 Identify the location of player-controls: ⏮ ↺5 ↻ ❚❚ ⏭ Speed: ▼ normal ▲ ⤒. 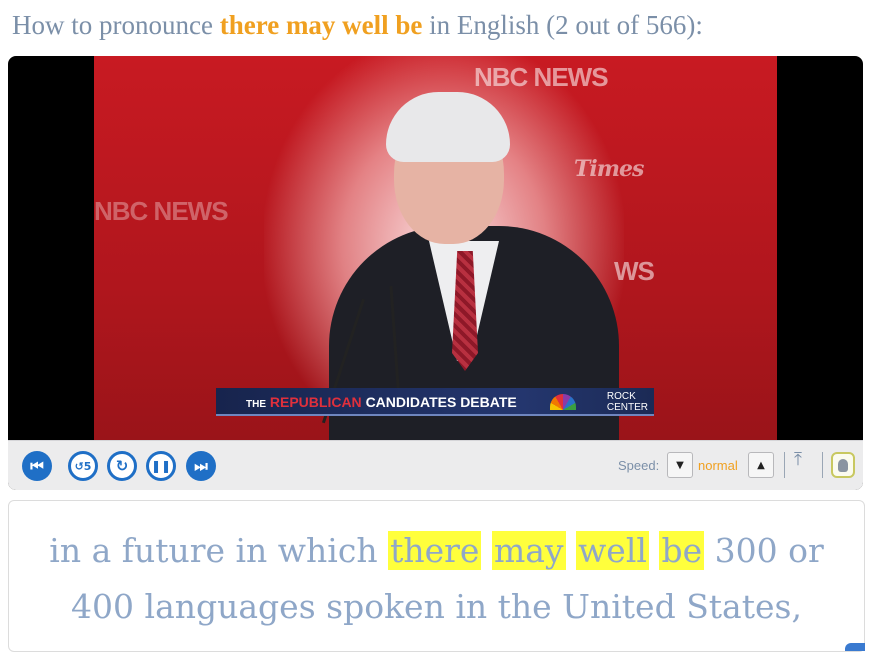
(435, 465).